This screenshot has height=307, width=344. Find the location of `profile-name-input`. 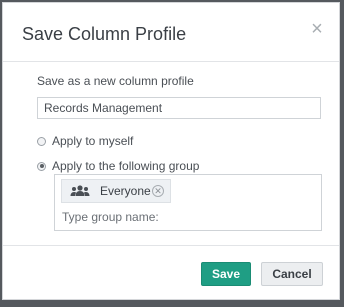

profile-name-input is located at coordinates (179, 108).